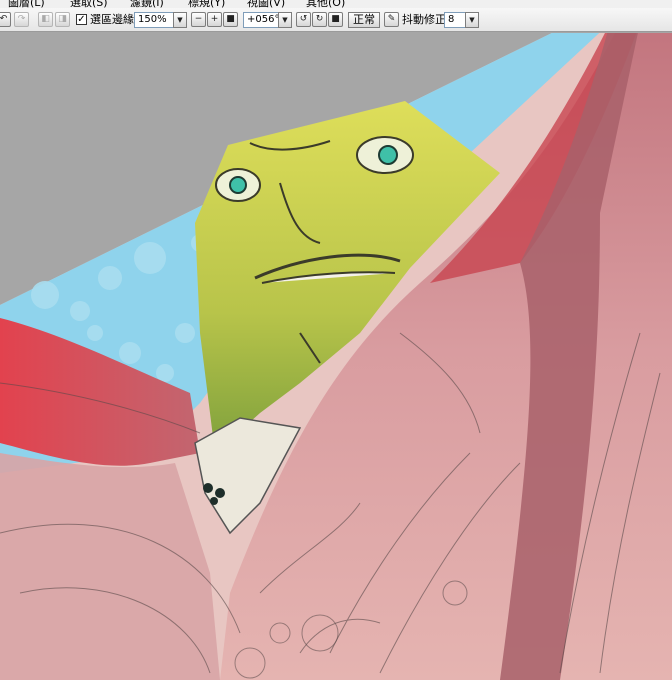  What do you see at coordinates (266, 4) in the screenshot?
I see `menu-view: 視圖(V)` at bounding box center [266, 4].